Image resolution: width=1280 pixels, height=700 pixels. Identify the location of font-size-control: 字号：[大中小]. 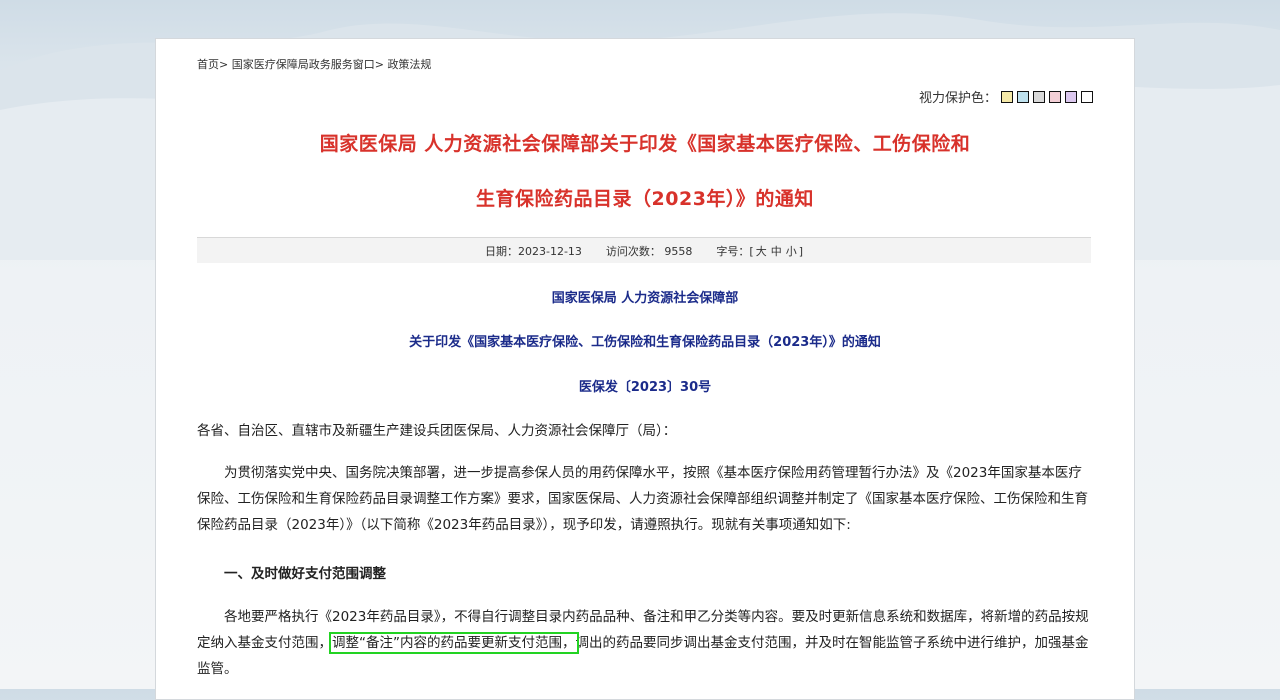
(759, 251).